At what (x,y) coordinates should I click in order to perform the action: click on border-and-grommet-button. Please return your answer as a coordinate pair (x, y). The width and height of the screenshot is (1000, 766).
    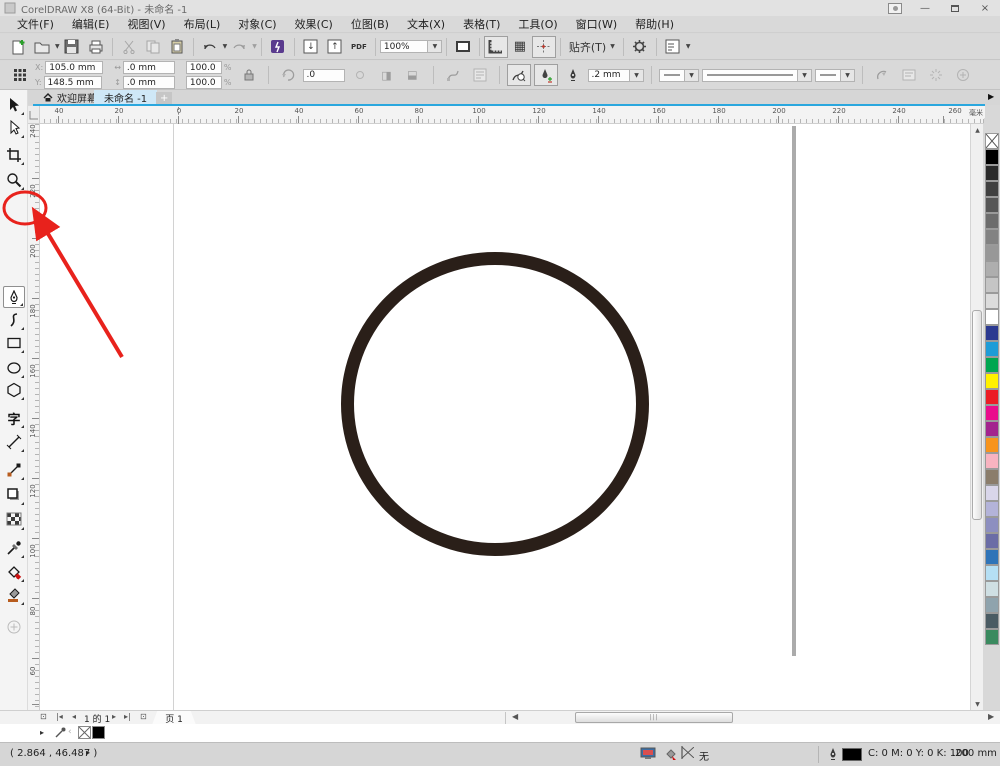
    Looking at the image, I should click on (518, 75).